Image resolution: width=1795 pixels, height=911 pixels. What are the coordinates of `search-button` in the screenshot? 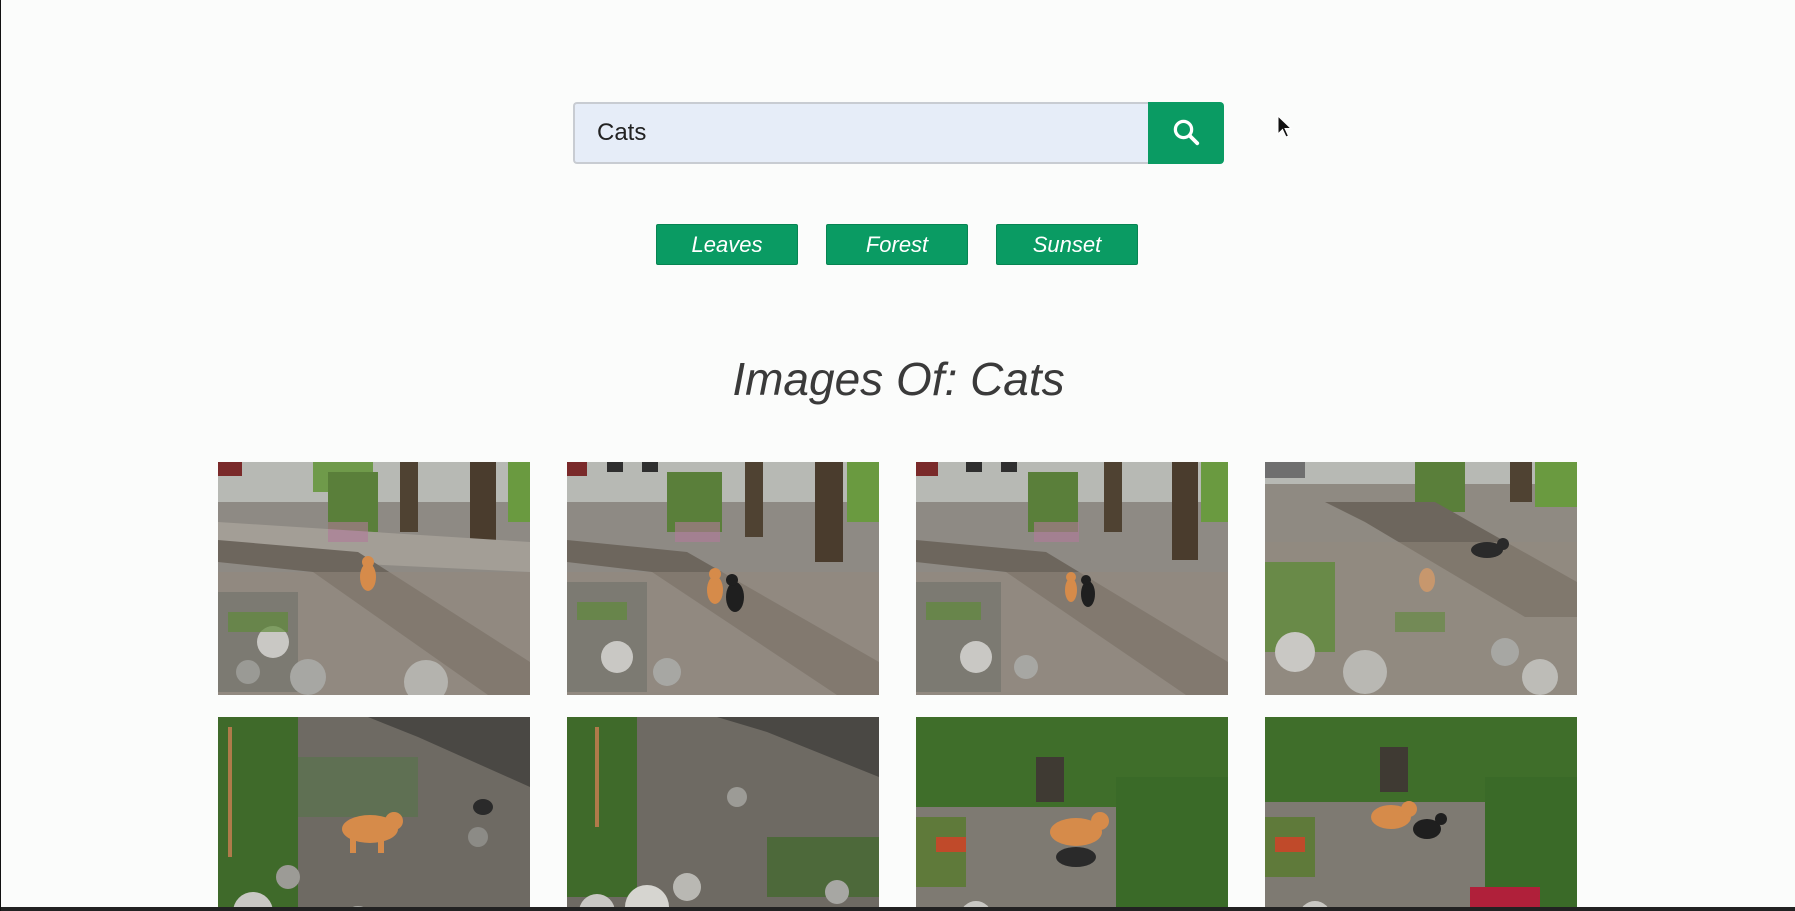 It's located at (1186, 133).